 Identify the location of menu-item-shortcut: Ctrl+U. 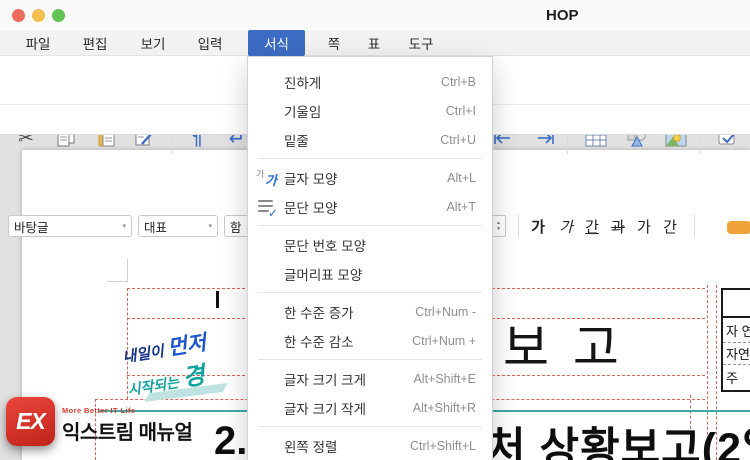
(458, 139).